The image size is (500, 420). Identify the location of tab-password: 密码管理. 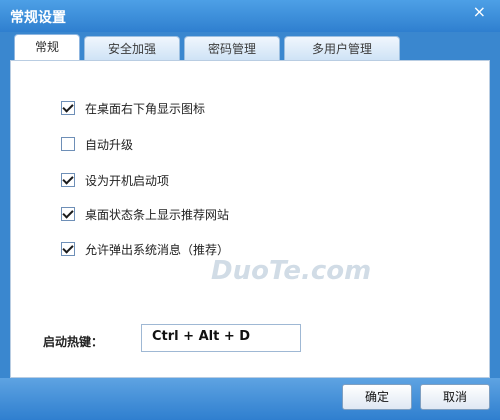
(232, 48).